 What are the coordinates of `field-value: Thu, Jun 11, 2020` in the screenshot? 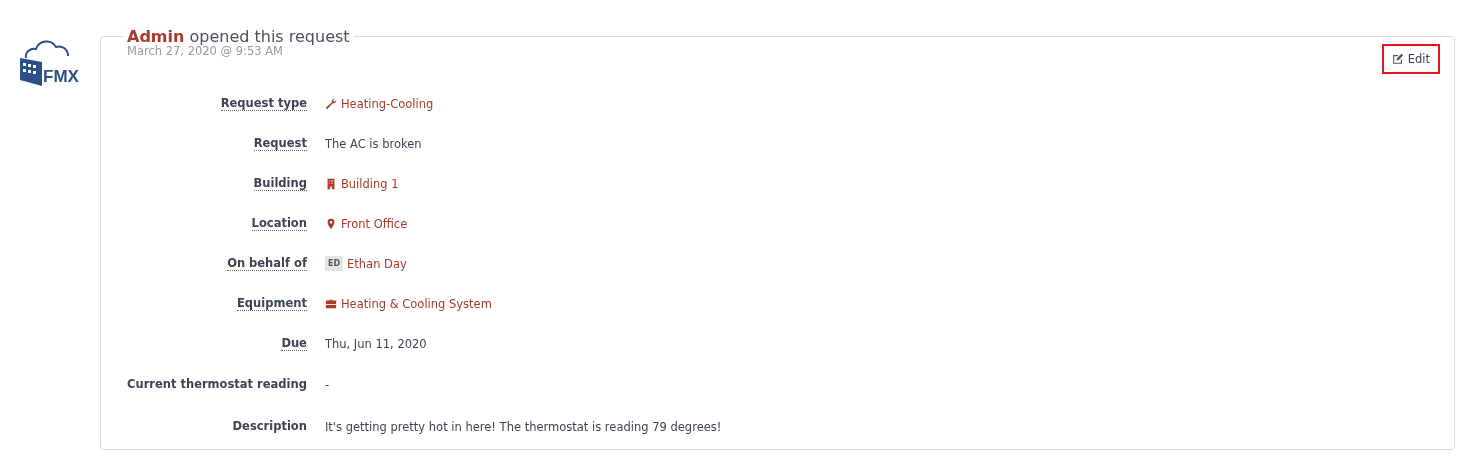 It's located at (375, 343).